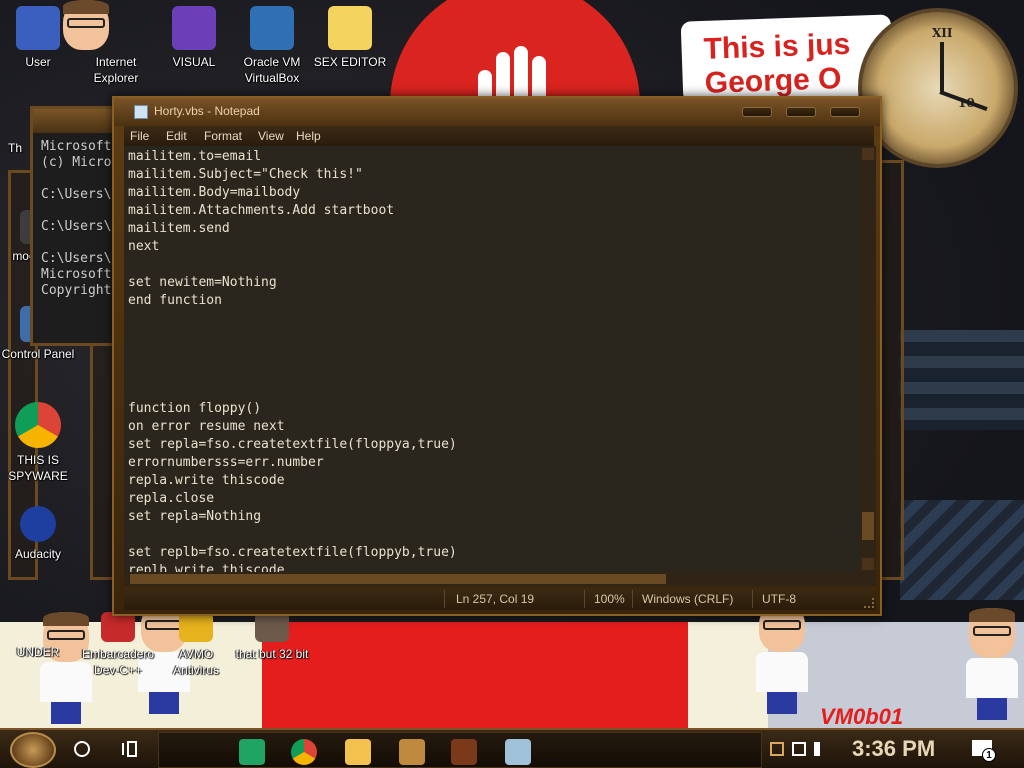 This screenshot has width=1024, height=768. I want to click on desktop-icon-visual-studio: VISUAL, so click(194, 38).